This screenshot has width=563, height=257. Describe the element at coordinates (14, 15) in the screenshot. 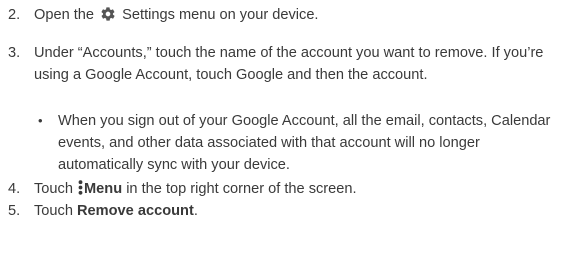

I see `step-number: 2.` at that location.